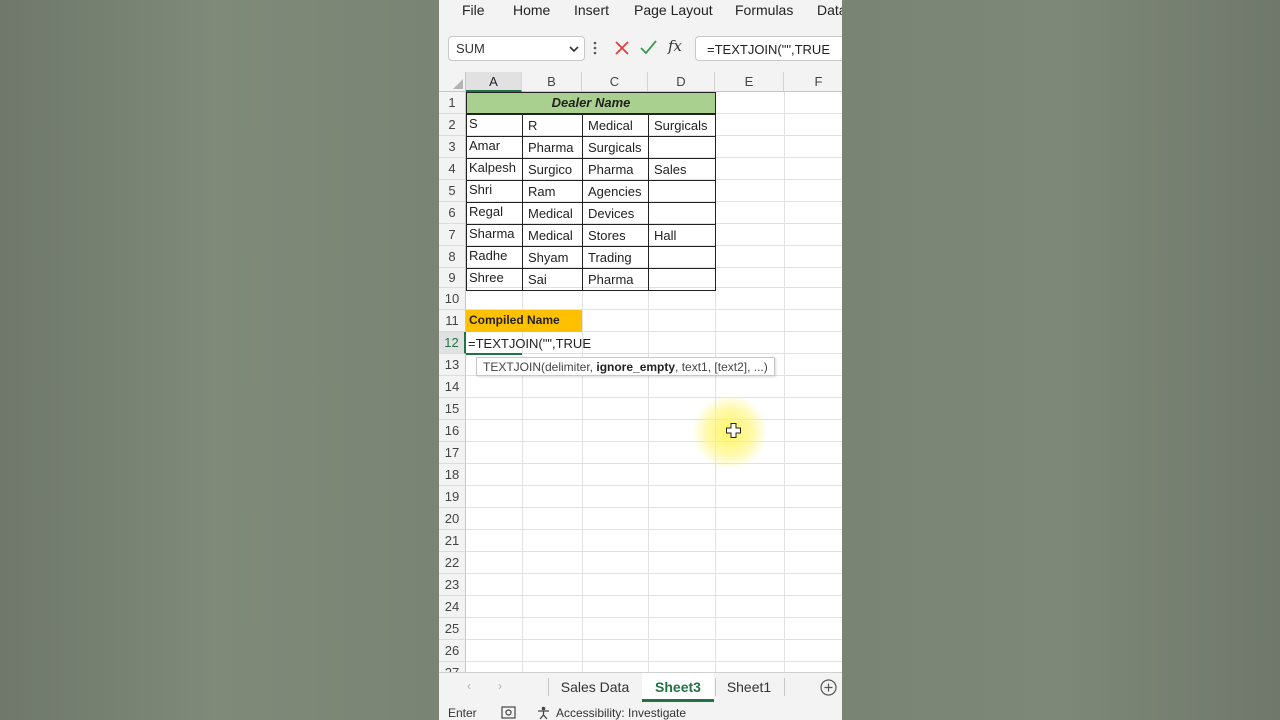 The height and width of the screenshot is (720, 1280). I want to click on row-header: 22, so click(452, 563).